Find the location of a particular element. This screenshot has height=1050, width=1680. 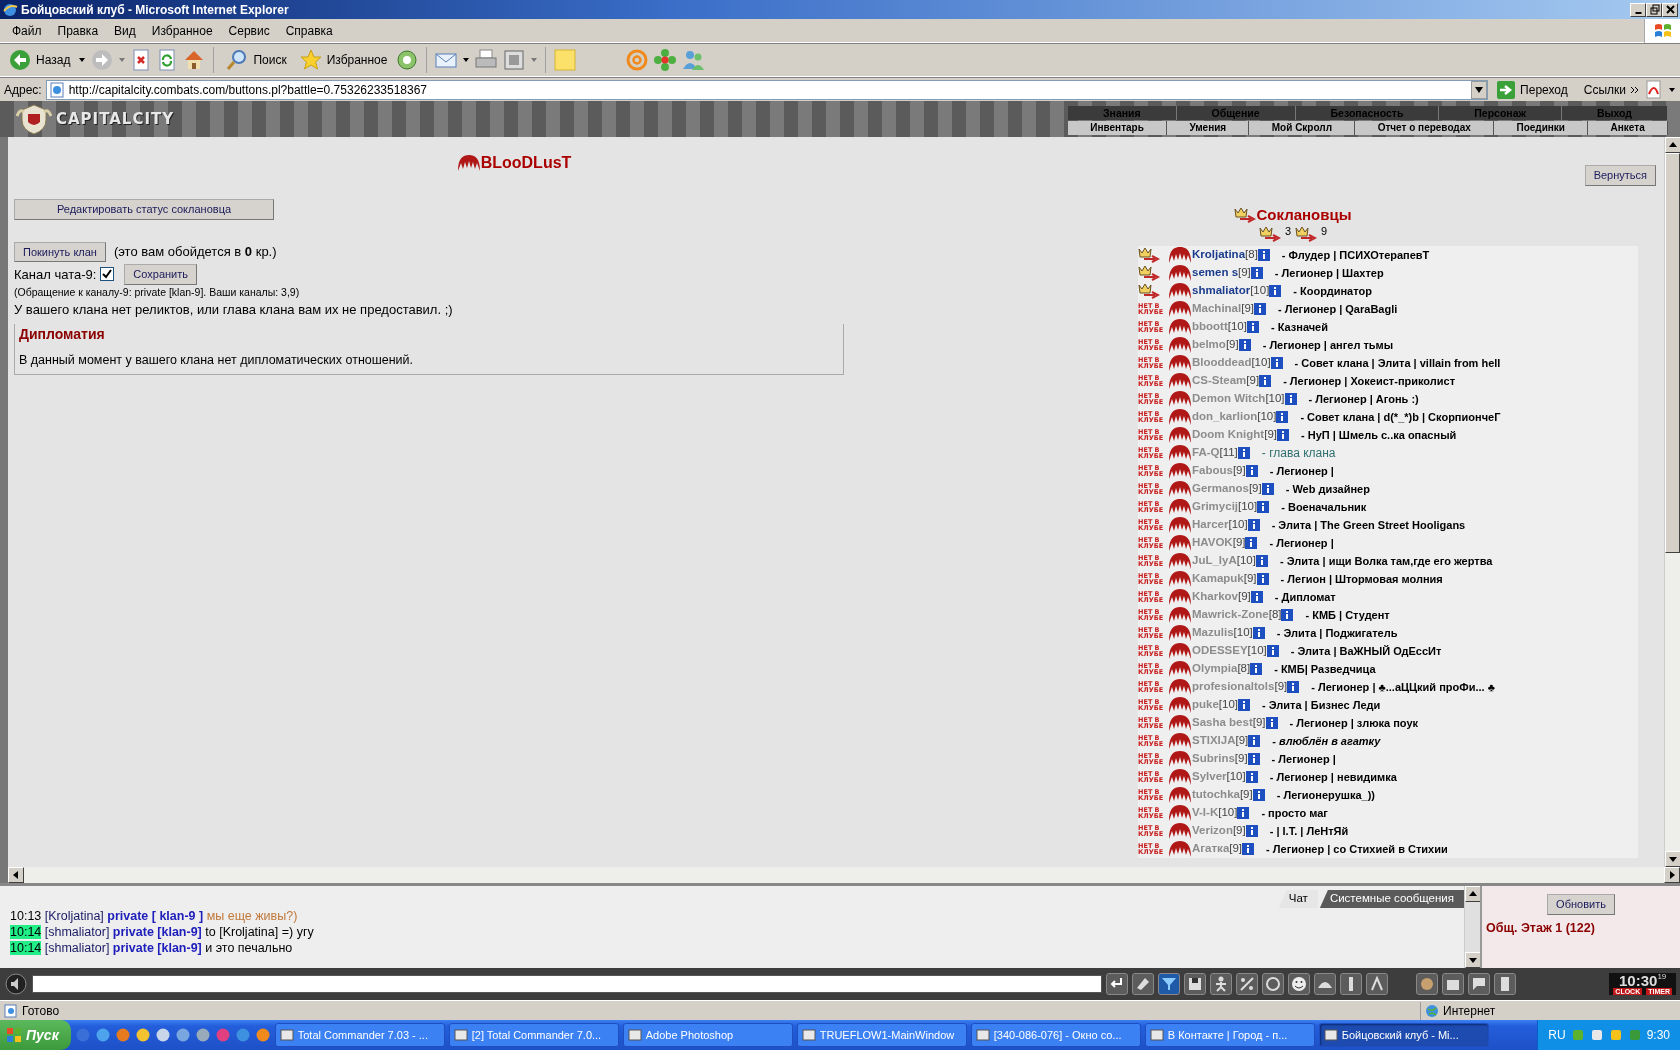

channel-checkbox is located at coordinates (107, 274).